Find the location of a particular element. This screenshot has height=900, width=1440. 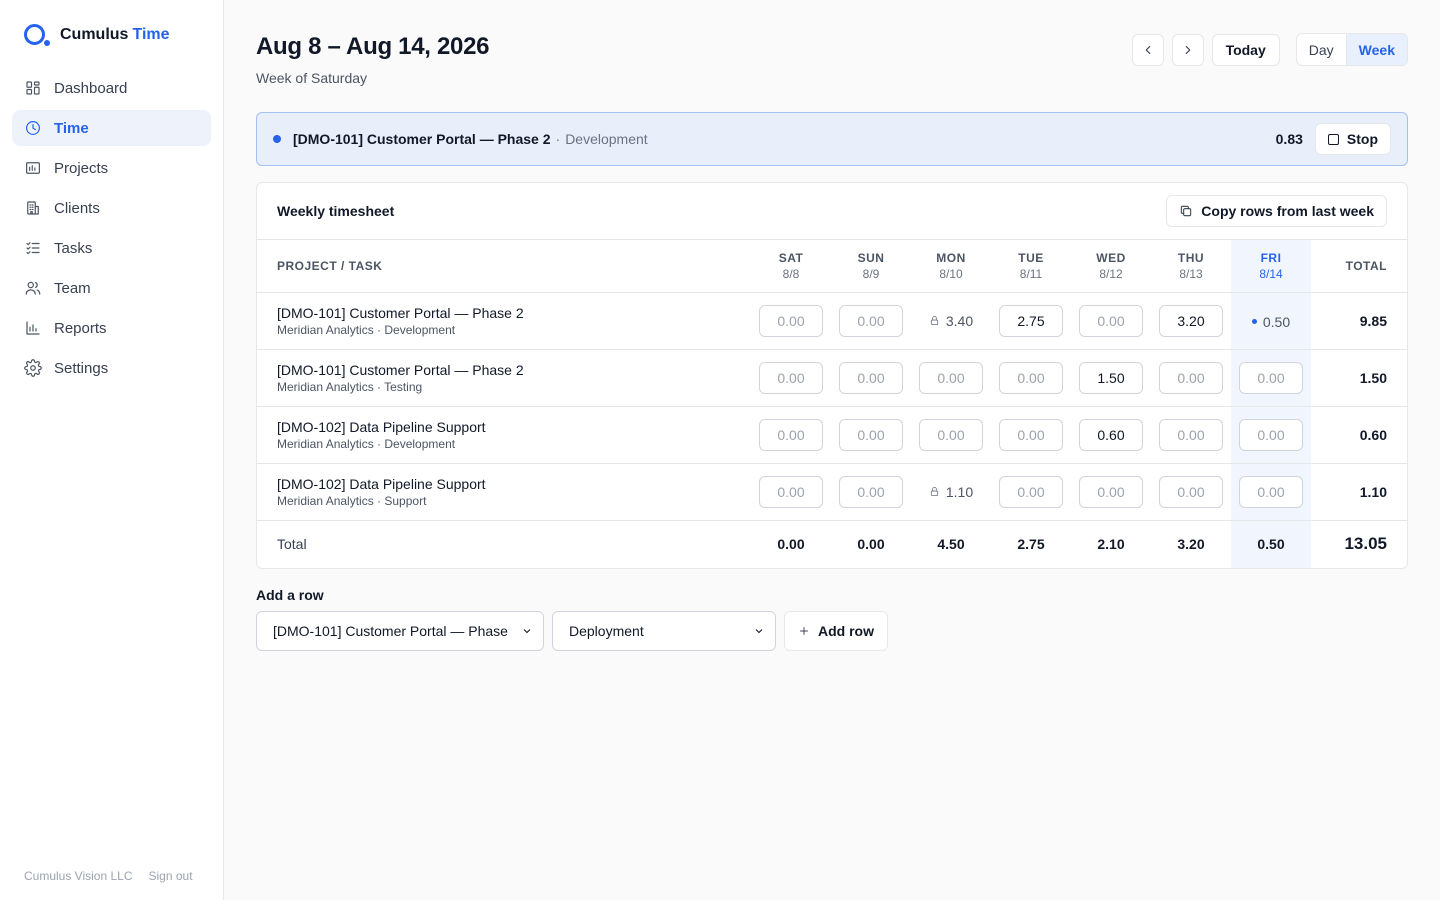

running-project: [DMO-101] Customer Portal — Phase 2 is located at coordinates (422, 139).